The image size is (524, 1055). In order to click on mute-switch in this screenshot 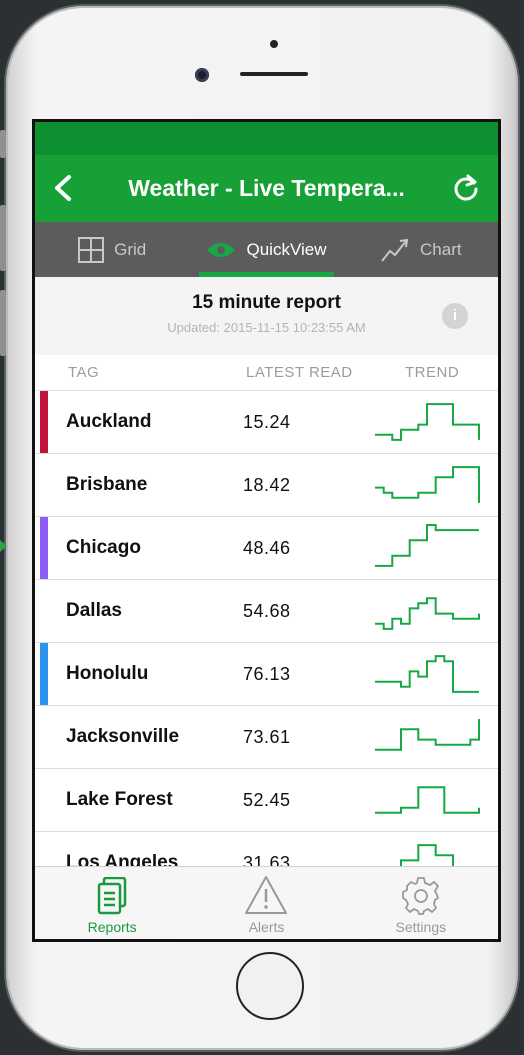, I will do `click(3, 144)`.